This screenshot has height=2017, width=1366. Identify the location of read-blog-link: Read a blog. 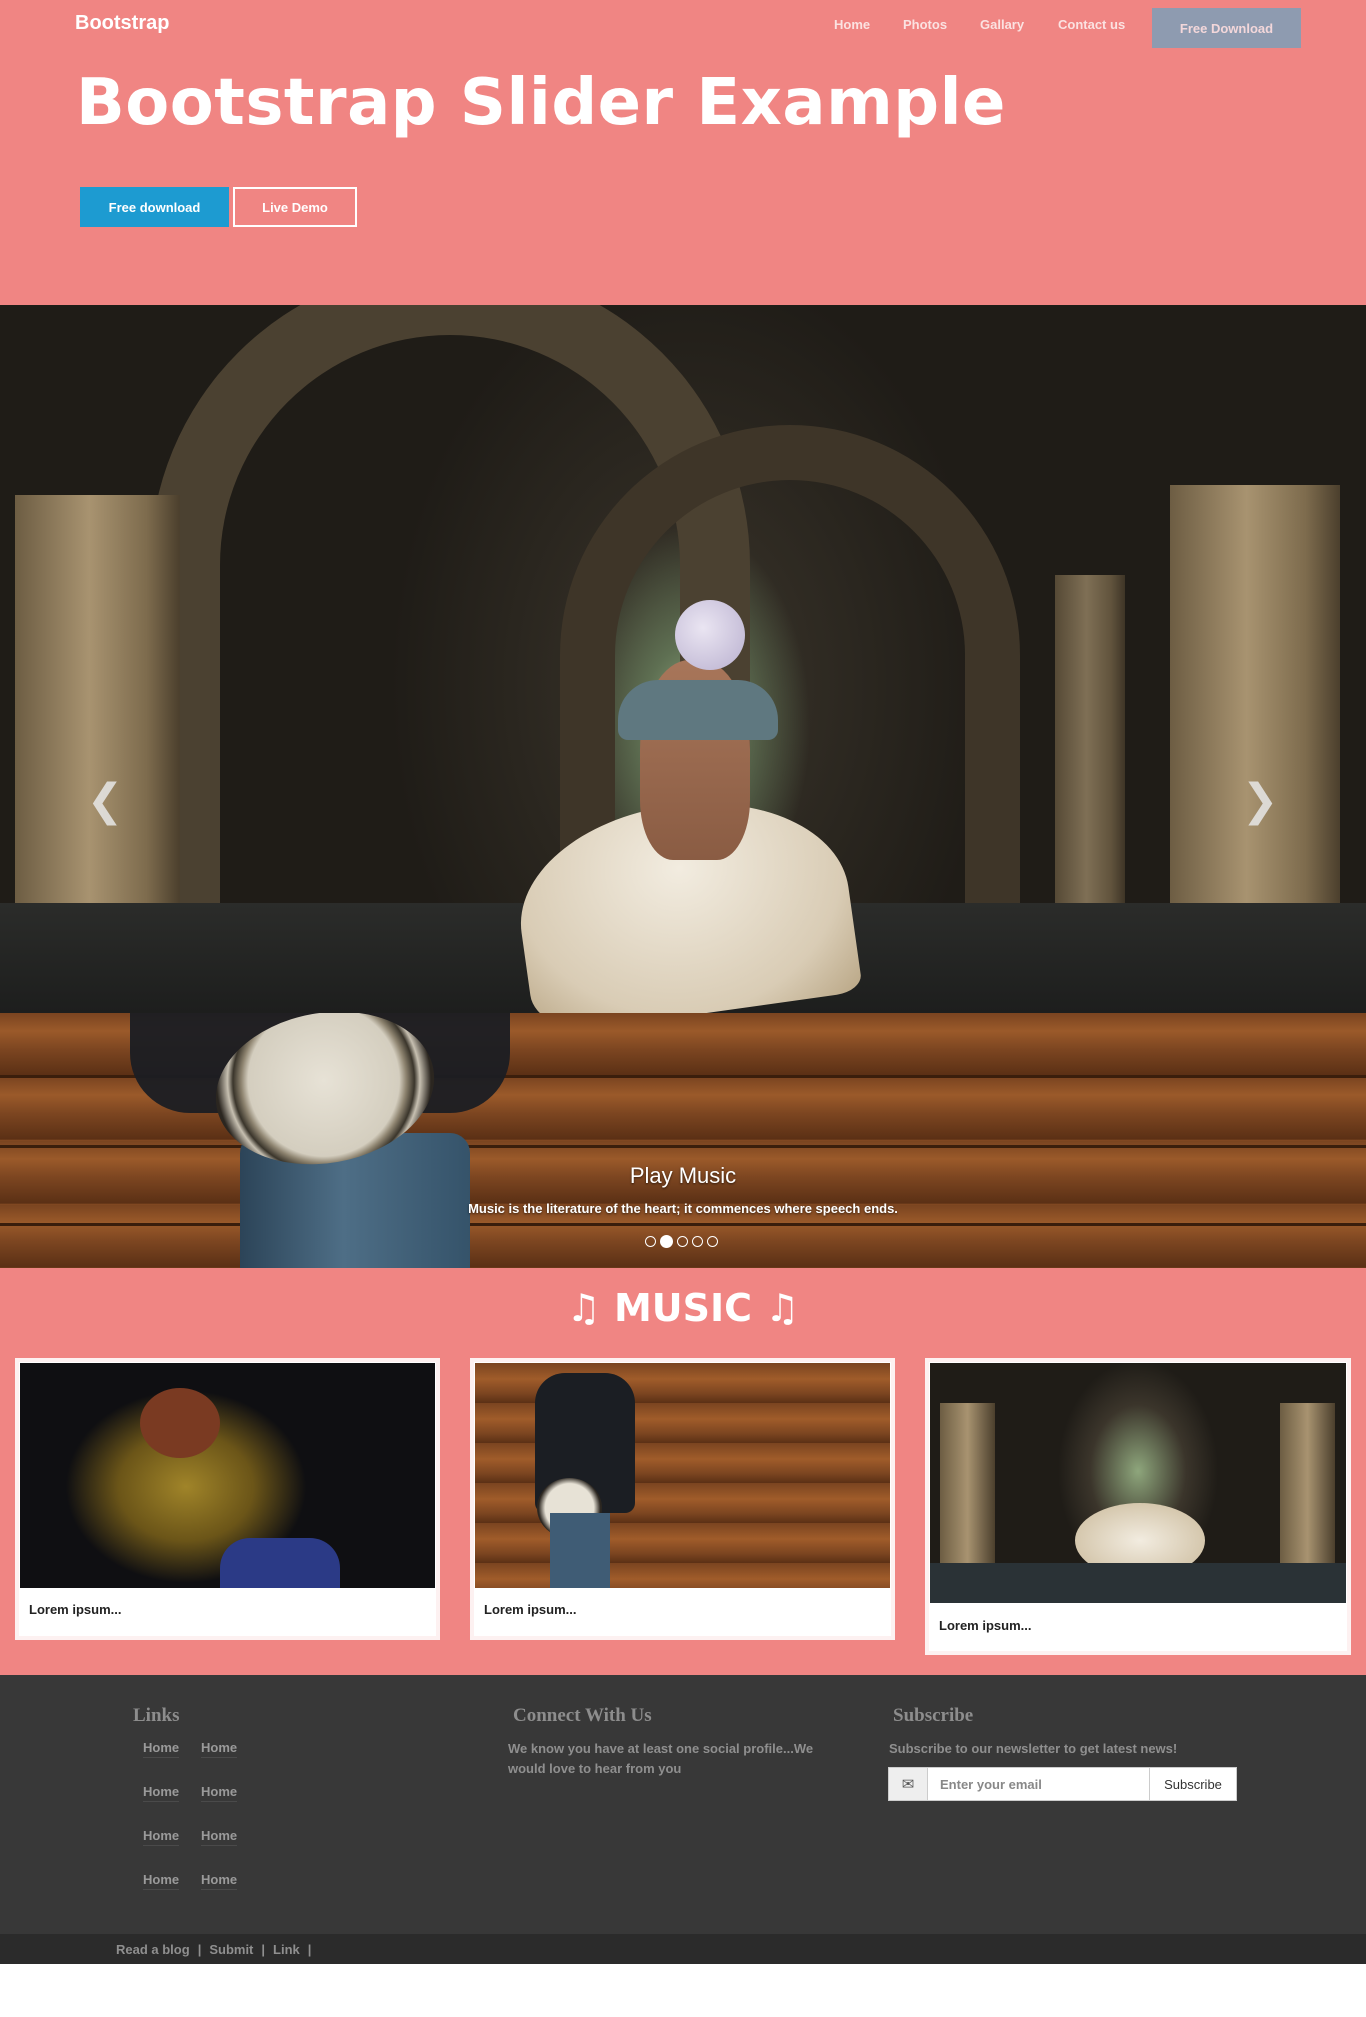
(153, 1949).